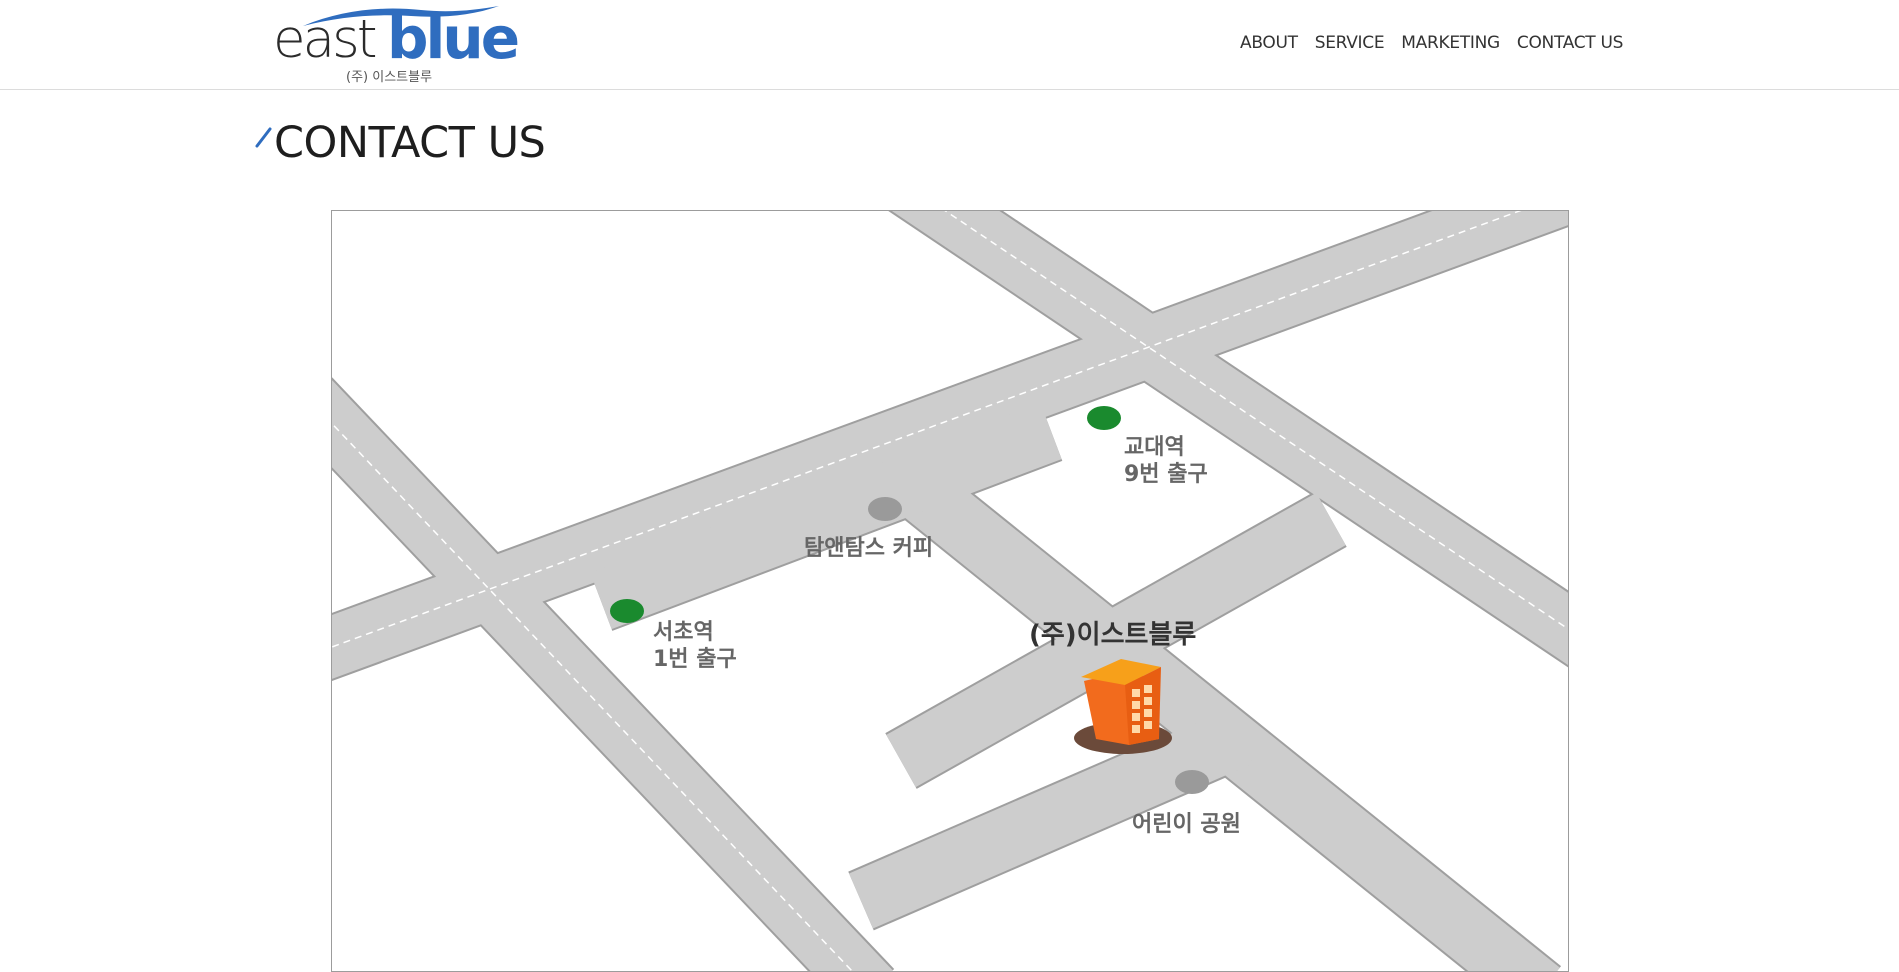  Describe the element at coordinates (1154, 447) in the screenshot. I see `kyodae-label-line1: 교대역` at that location.